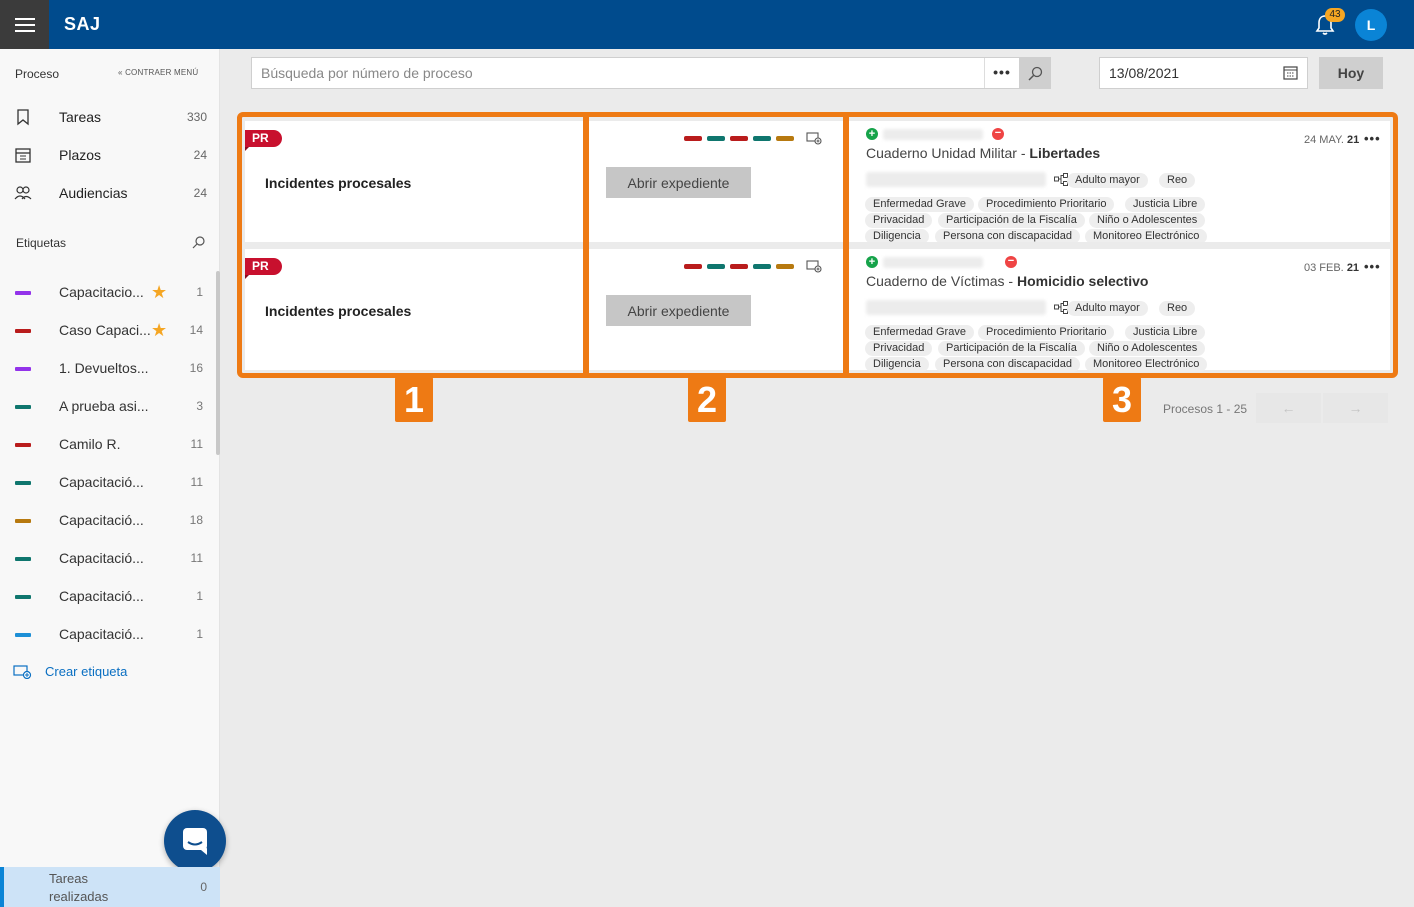  I want to click on create-tag-link: Crear etiqueta, so click(70, 671).